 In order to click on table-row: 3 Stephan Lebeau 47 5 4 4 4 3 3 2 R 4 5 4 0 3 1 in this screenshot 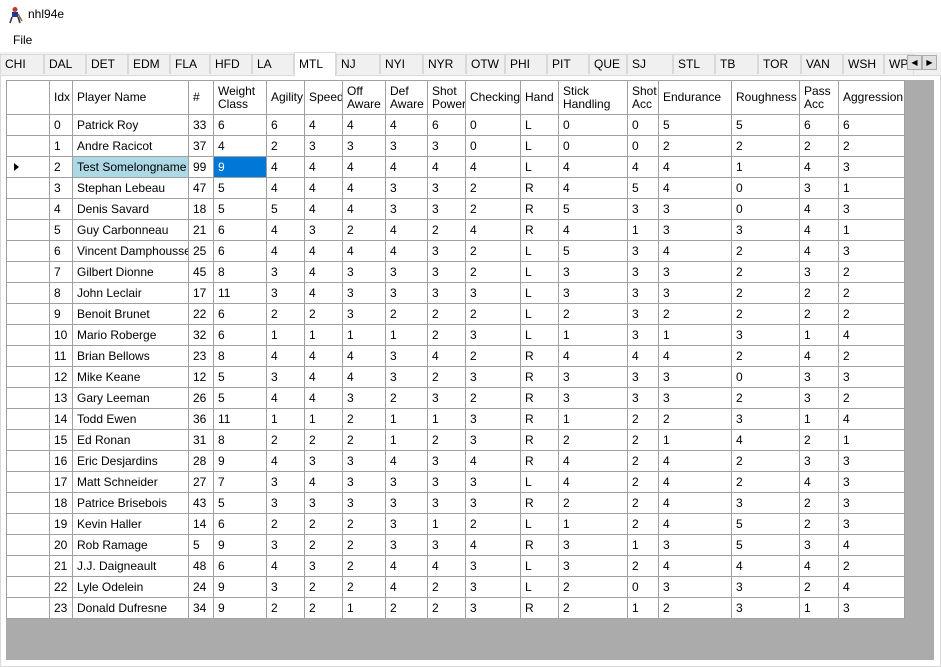, I will do `click(455, 188)`.